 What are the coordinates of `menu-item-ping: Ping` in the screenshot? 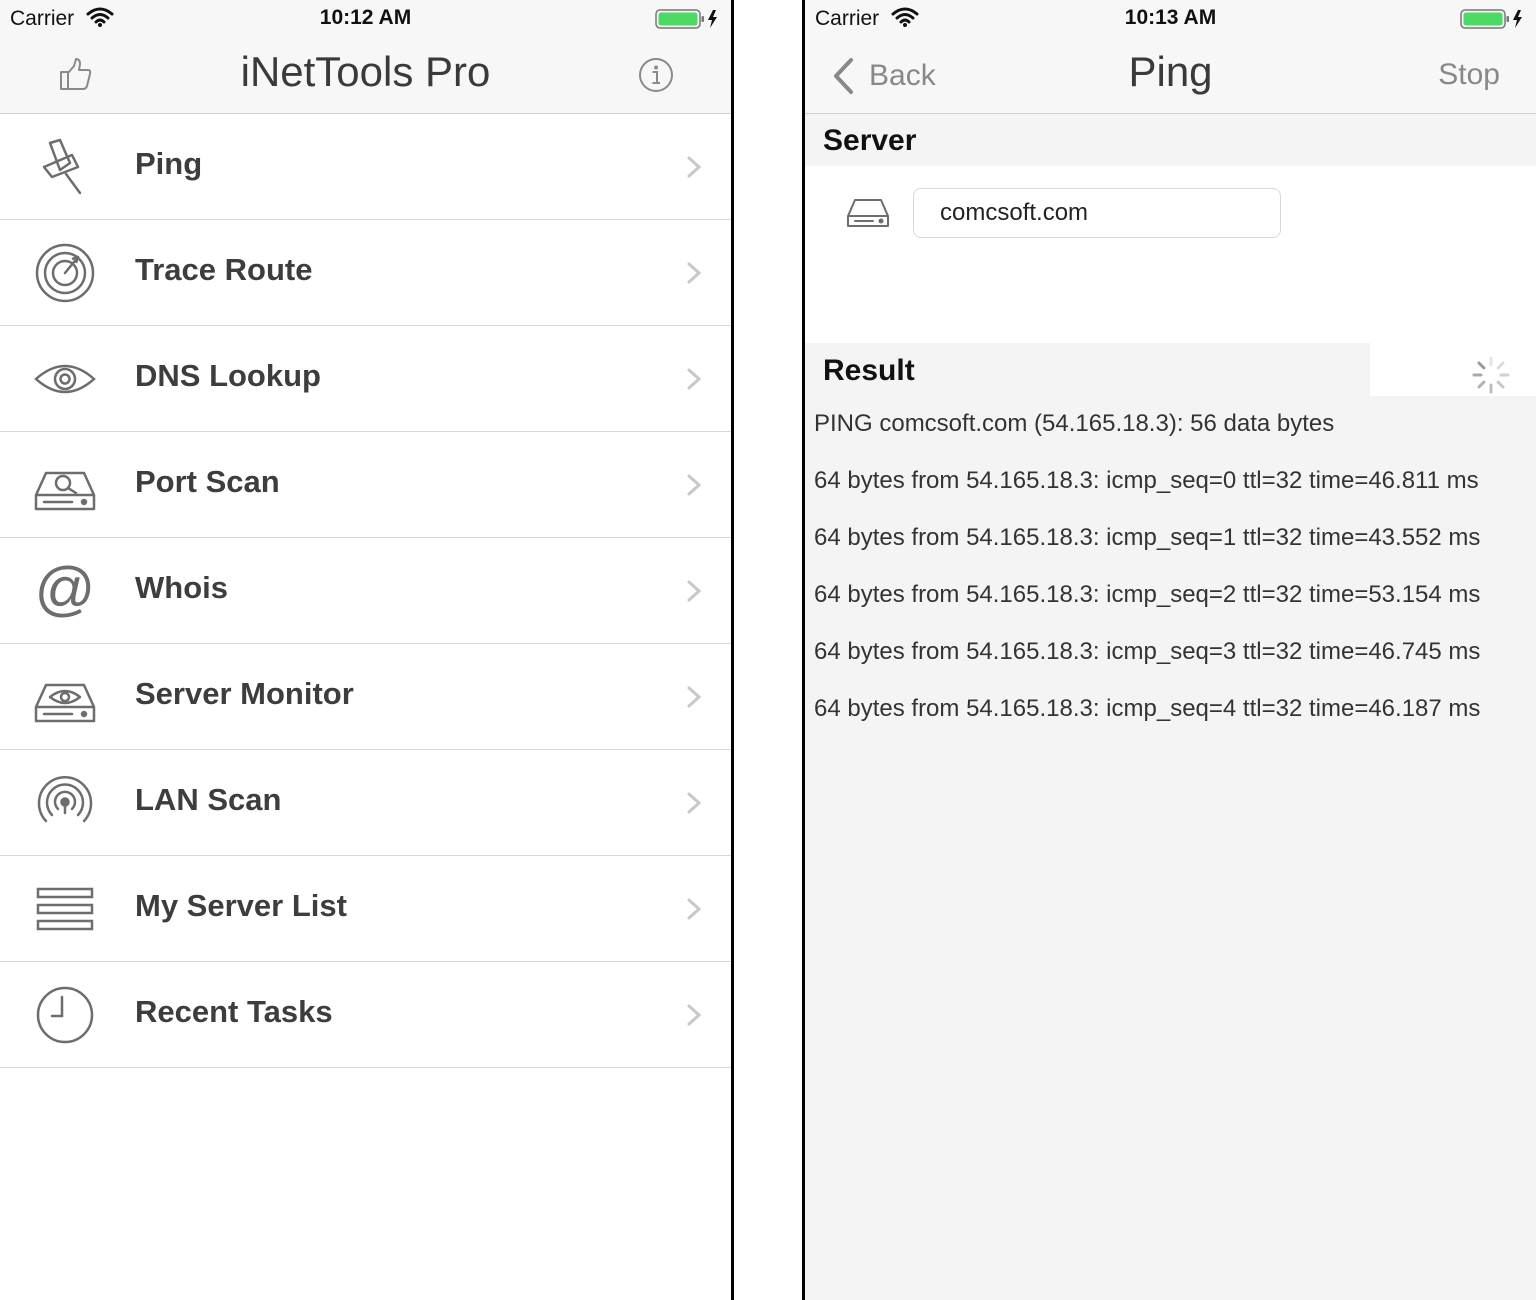 It's located at (365, 167).